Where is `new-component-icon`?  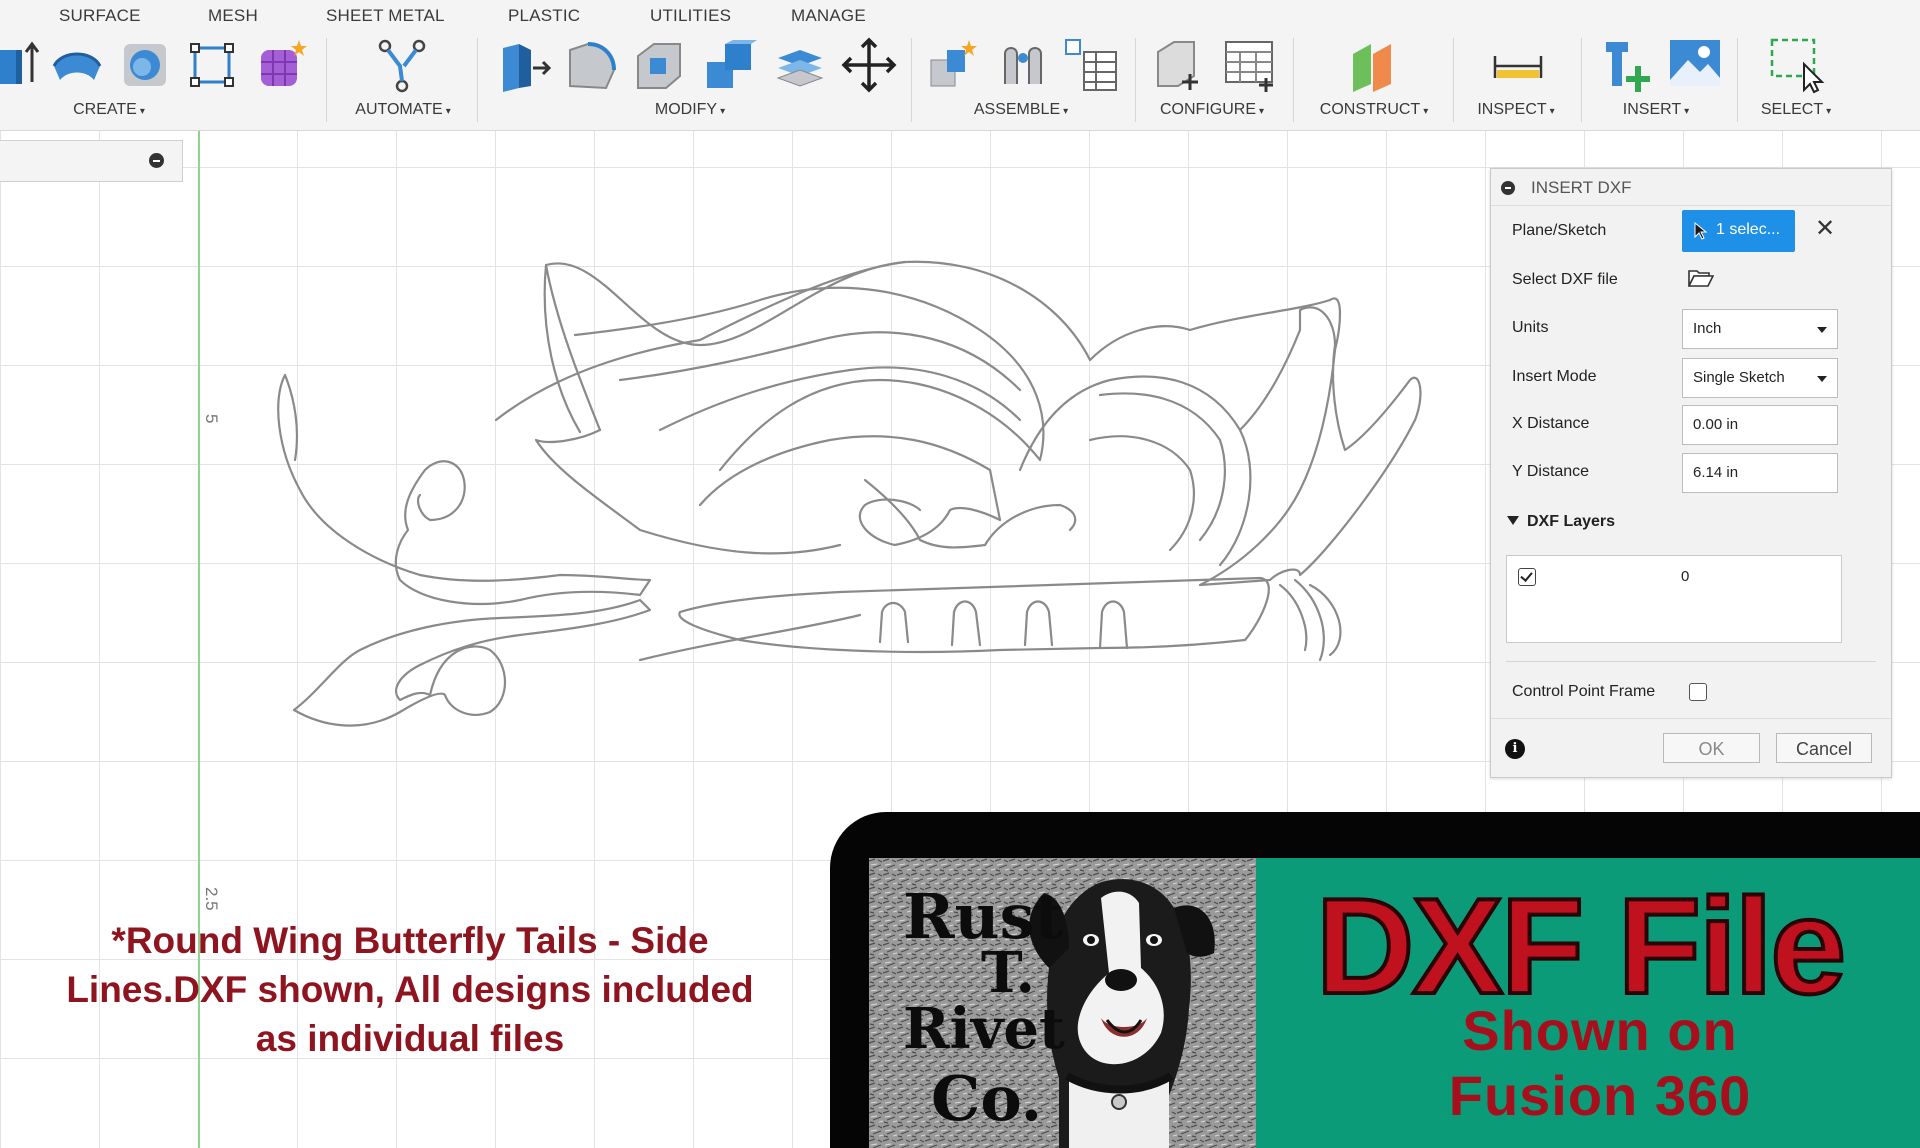 new-component-icon is located at coordinates (954, 65).